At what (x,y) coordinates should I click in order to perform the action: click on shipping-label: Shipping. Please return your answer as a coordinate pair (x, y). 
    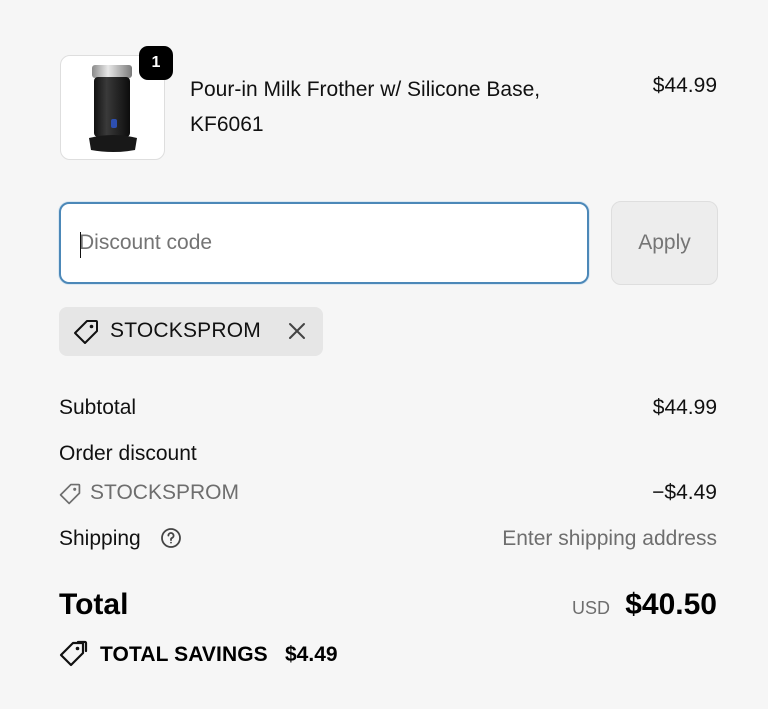
    Looking at the image, I should click on (100, 538).